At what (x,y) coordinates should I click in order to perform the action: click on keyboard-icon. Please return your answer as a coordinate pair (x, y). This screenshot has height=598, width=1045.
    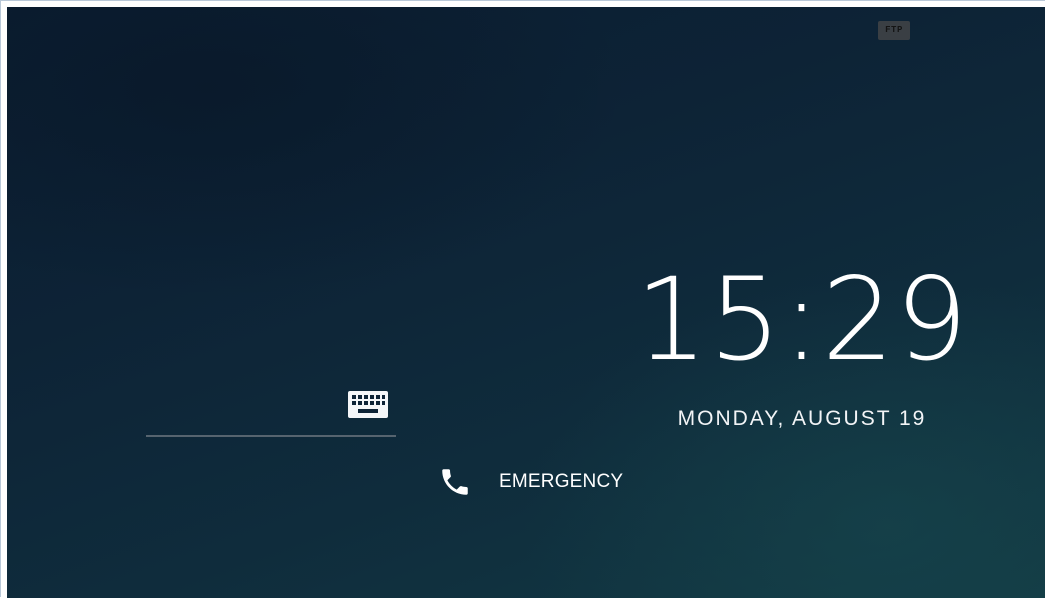
    Looking at the image, I should click on (368, 404).